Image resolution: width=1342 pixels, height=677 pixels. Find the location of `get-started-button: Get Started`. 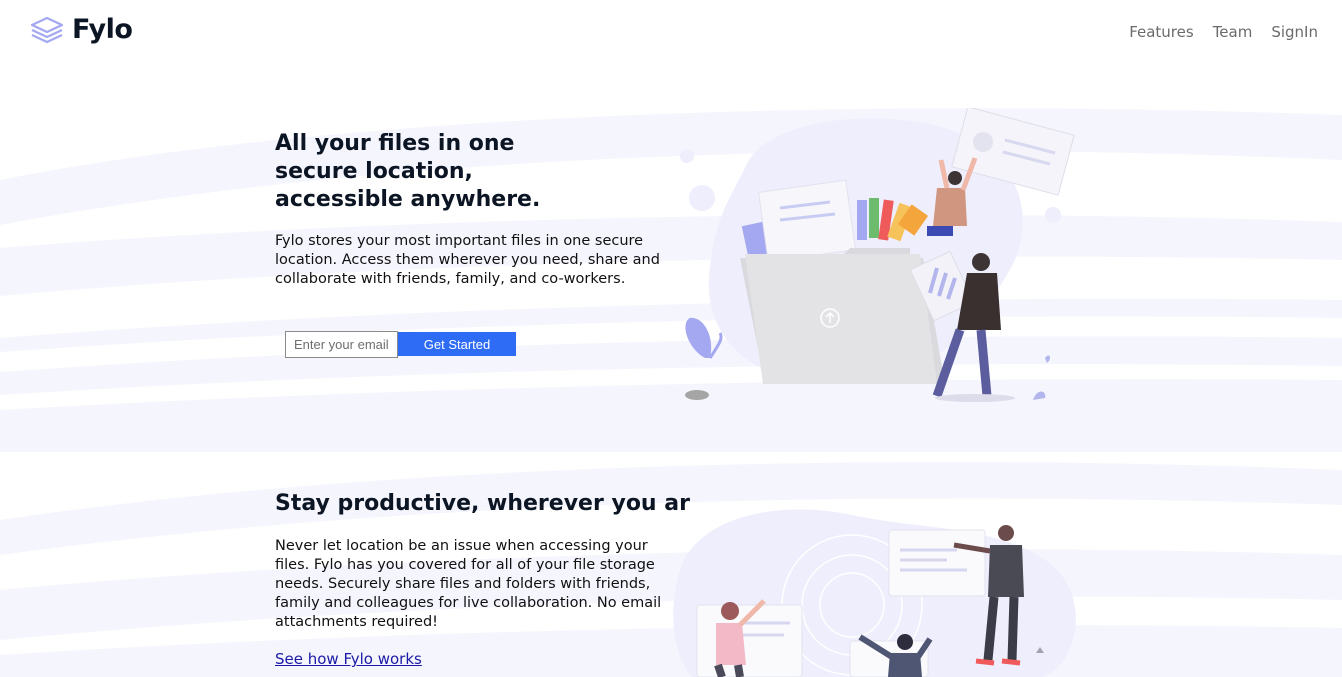

get-started-button: Get Started is located at coordinates (457, 344).